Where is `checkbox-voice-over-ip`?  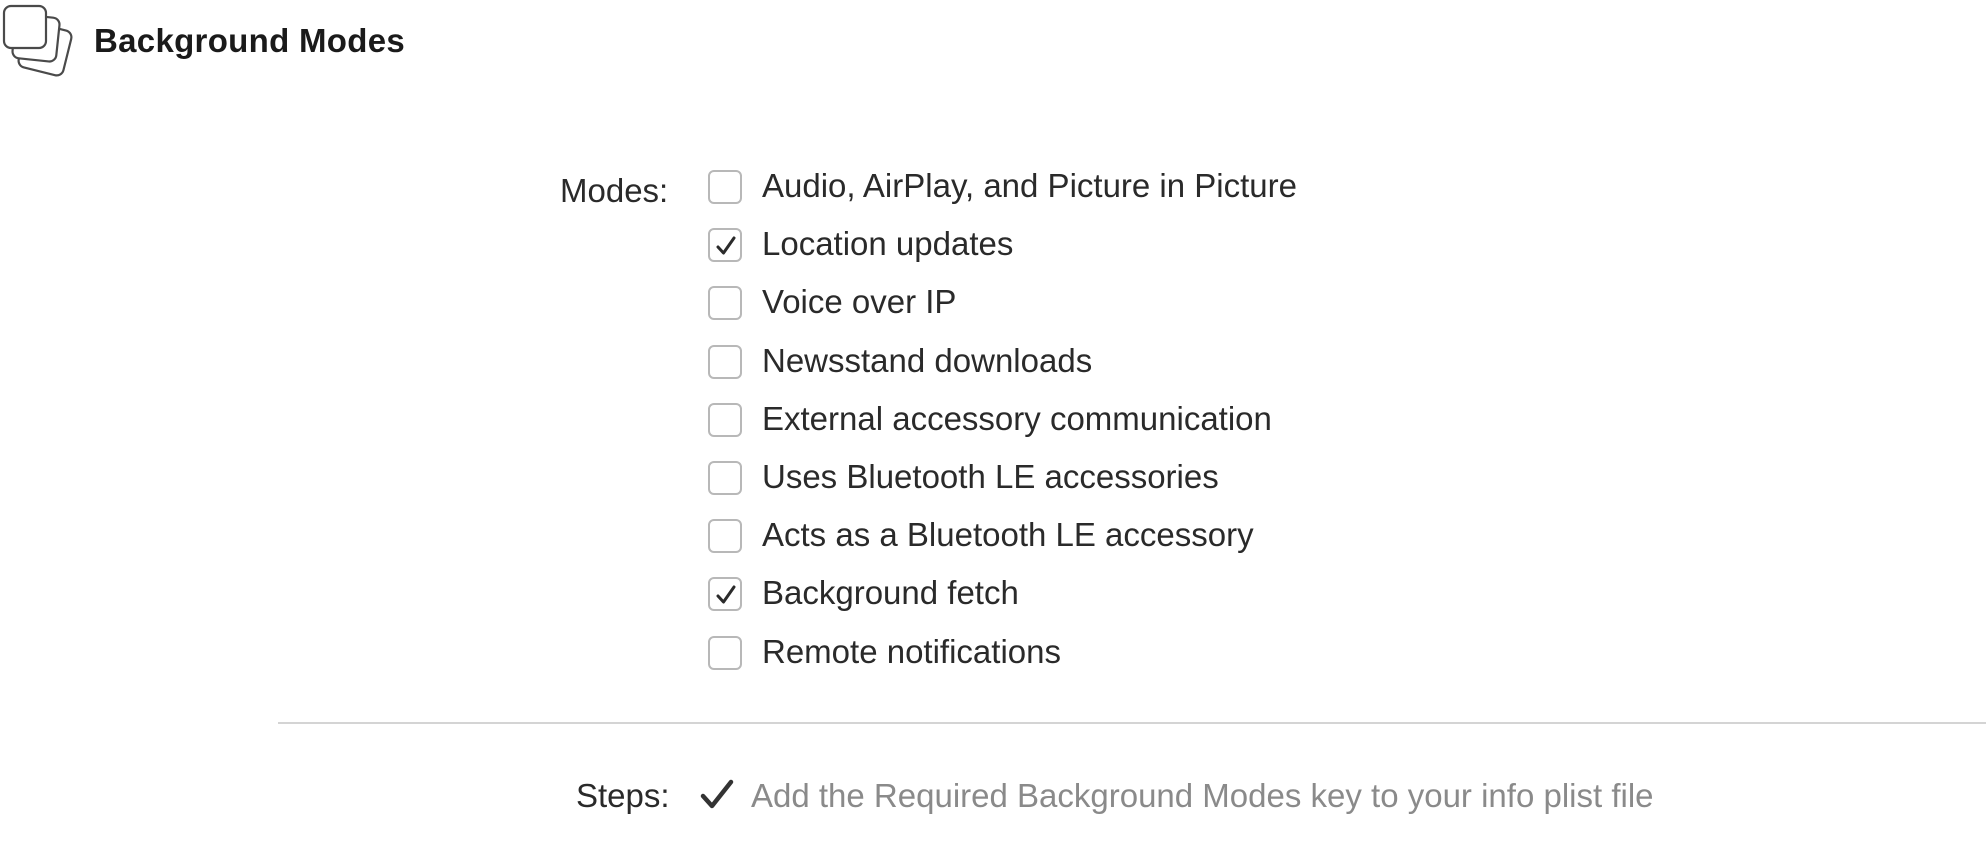
checkbox-voice-over-ip is located at coordinates (725, 303).